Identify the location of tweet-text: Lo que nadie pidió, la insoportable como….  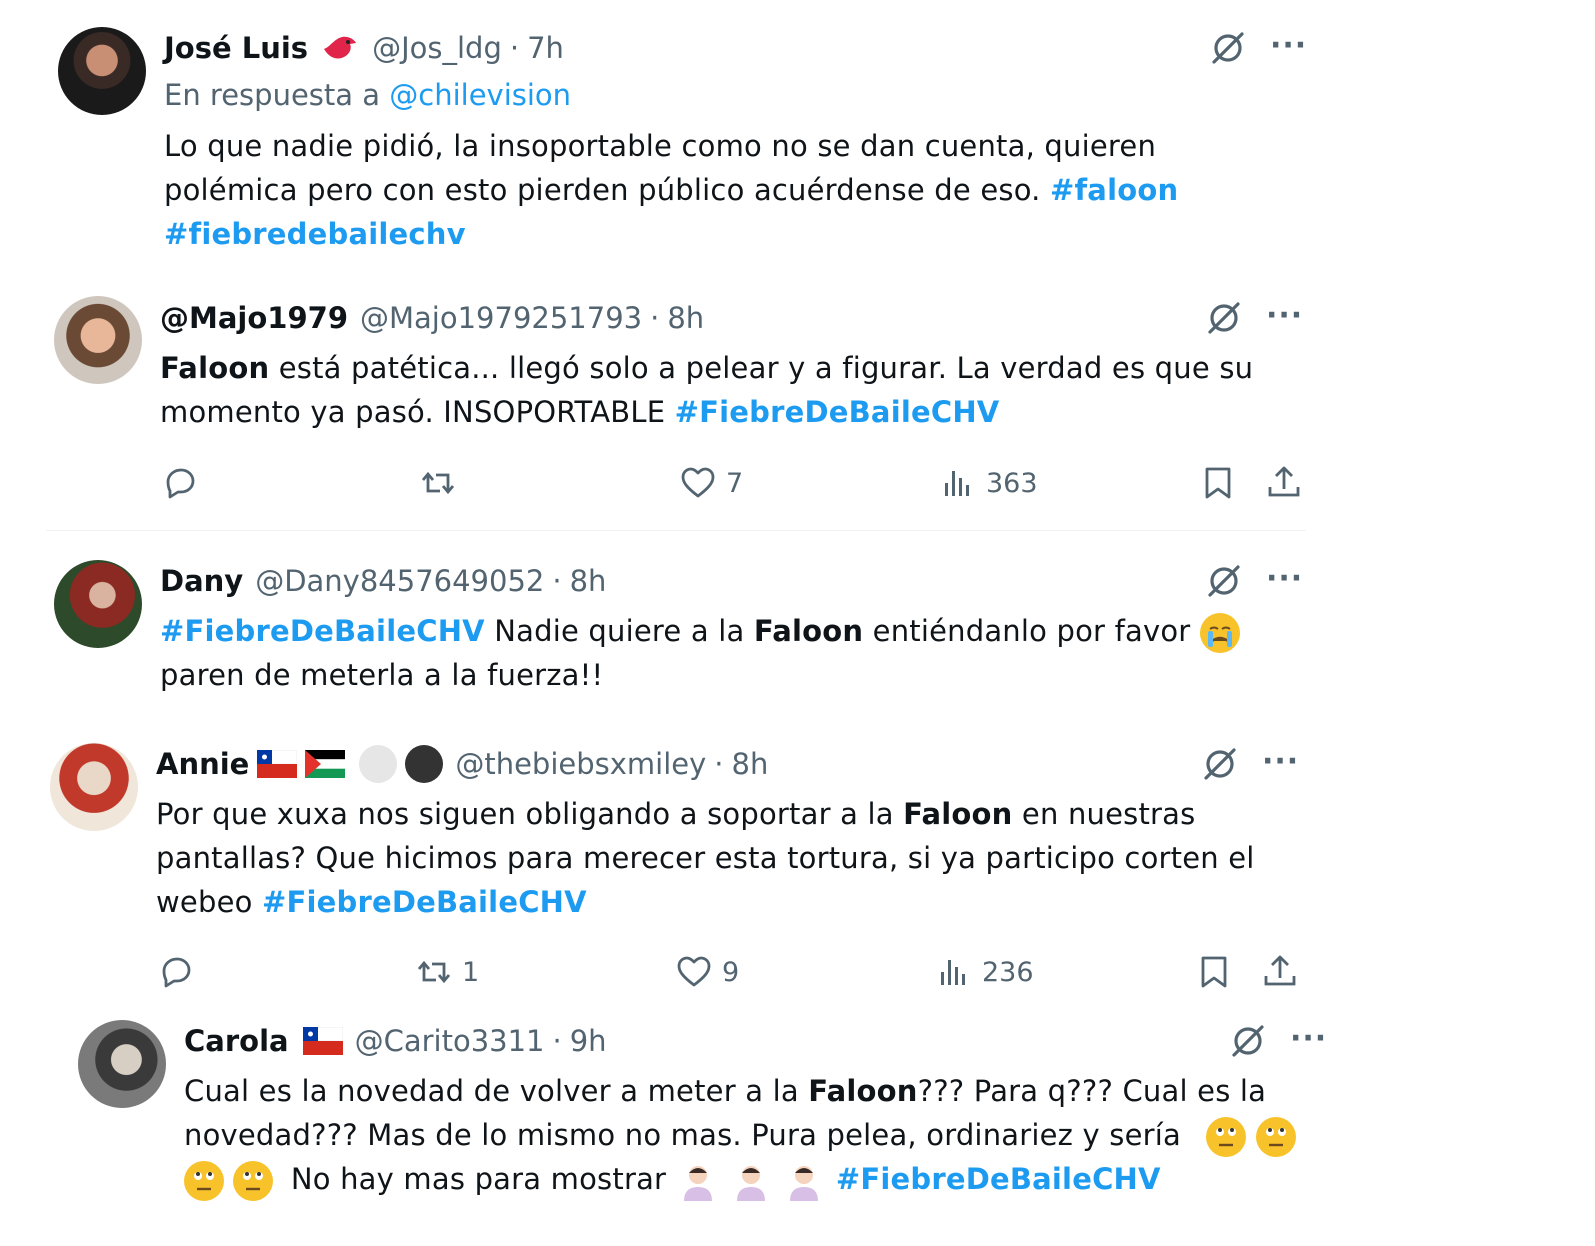
(714, 190).